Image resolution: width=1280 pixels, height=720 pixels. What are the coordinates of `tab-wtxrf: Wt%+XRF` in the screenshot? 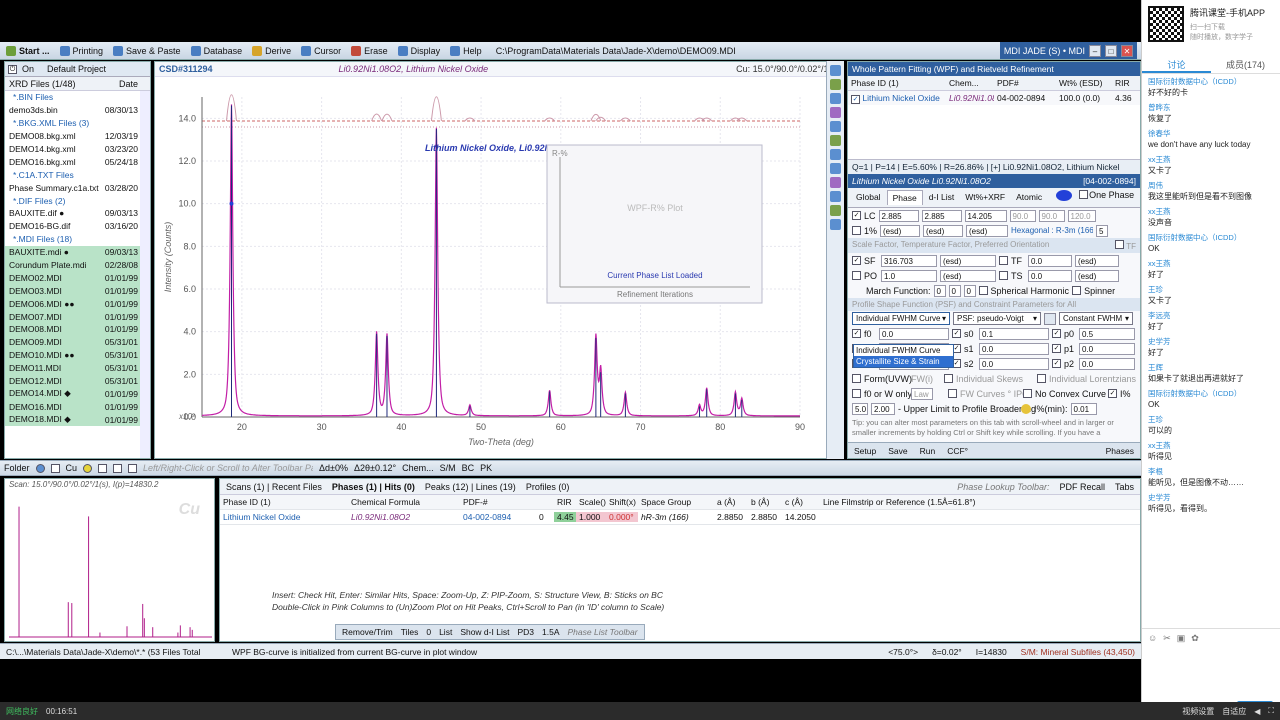 It's located at (985, 197).